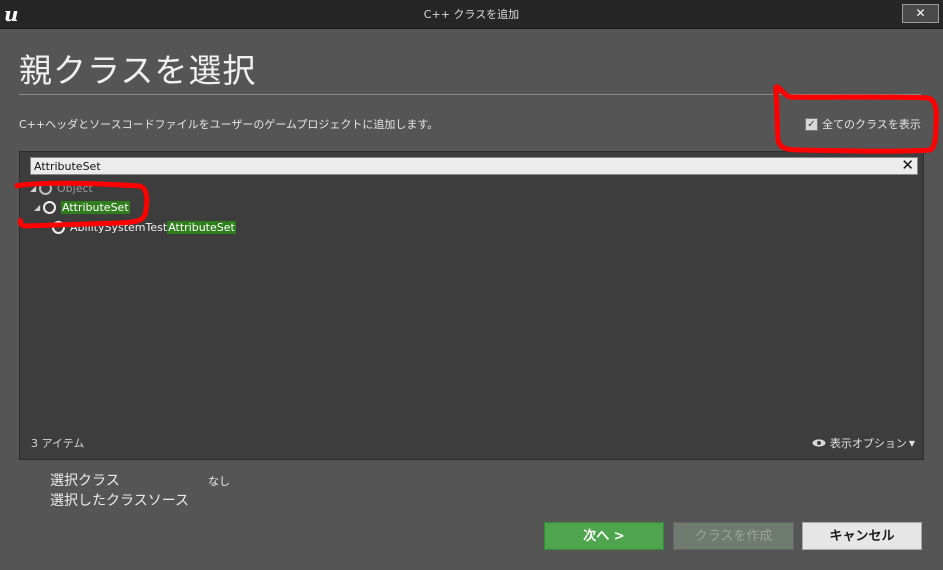  I want to click on selected-class-value: なし, so click(219, 481).